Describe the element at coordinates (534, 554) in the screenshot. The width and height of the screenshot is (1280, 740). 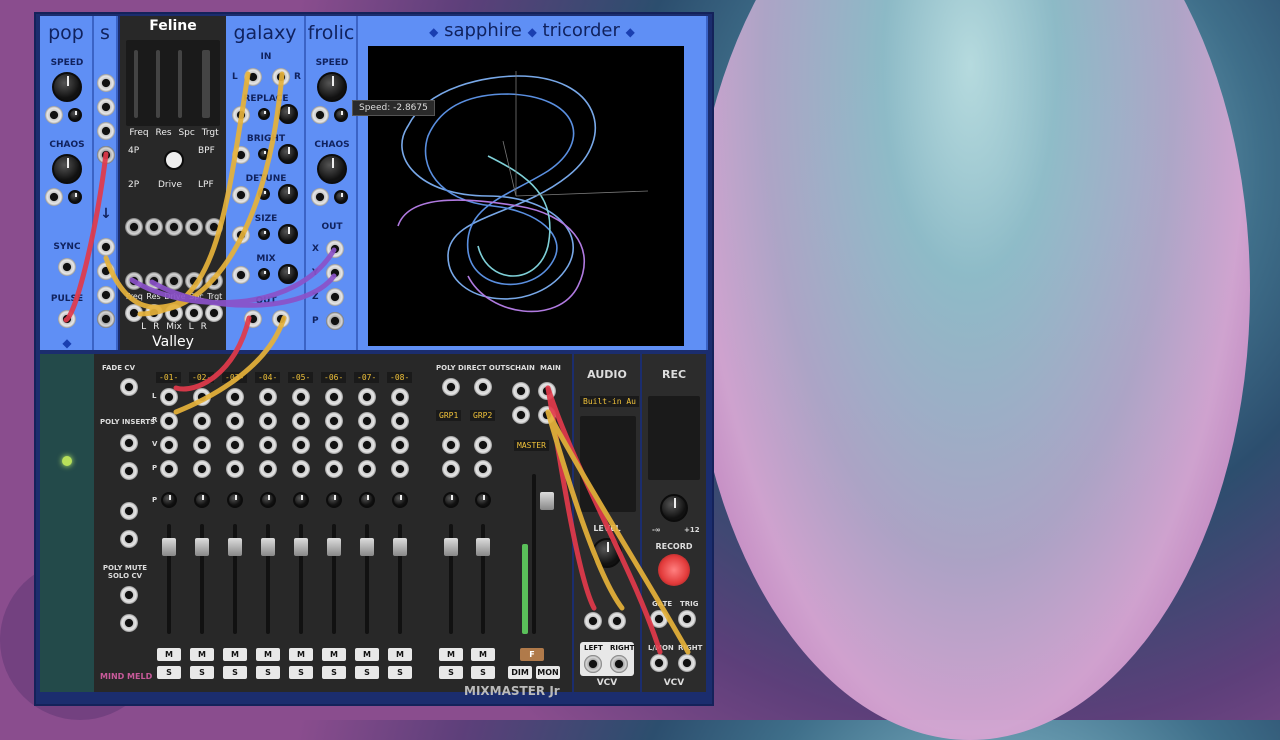
I see `master-fader-track` at that location.